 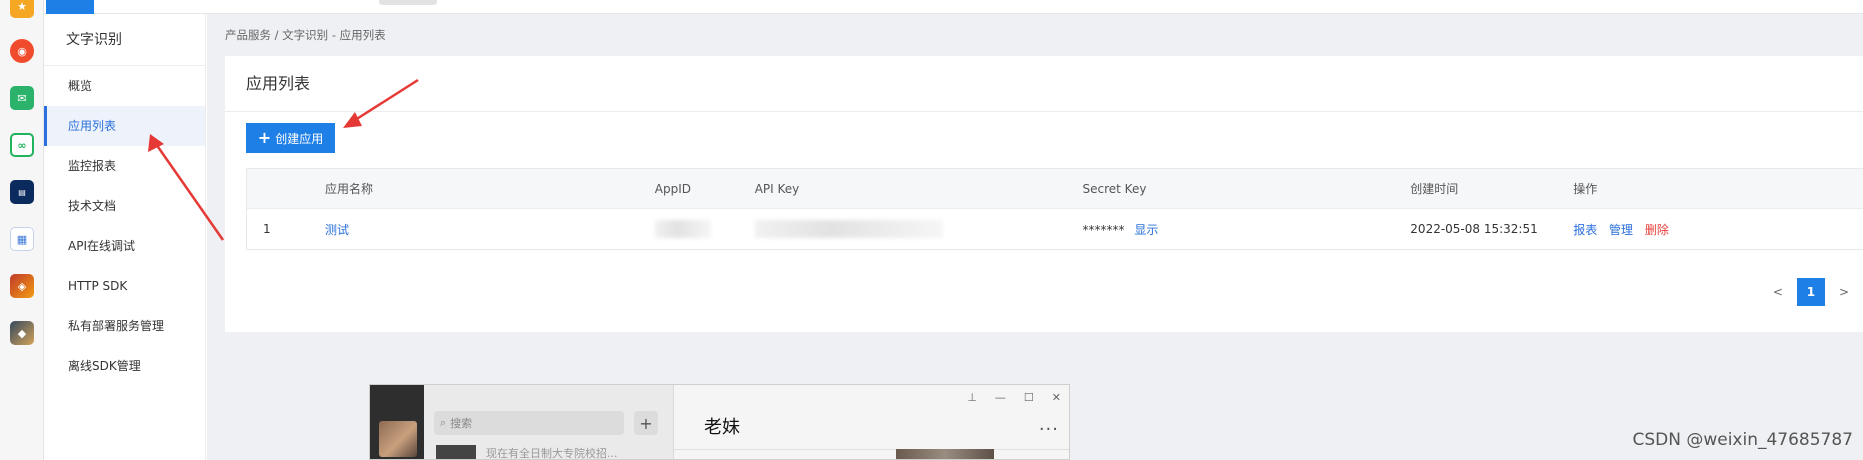 I want to click on top-bar, so click(x=953, y=7).